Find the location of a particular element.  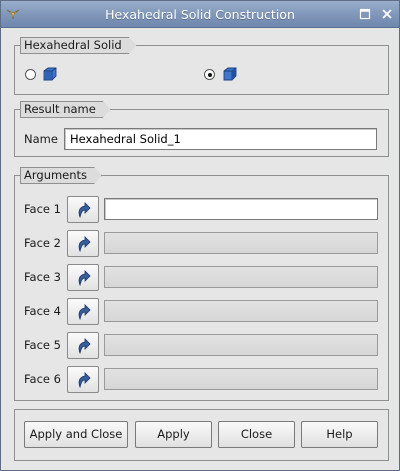

face-4-select-button is located at coordinates (83, 311).